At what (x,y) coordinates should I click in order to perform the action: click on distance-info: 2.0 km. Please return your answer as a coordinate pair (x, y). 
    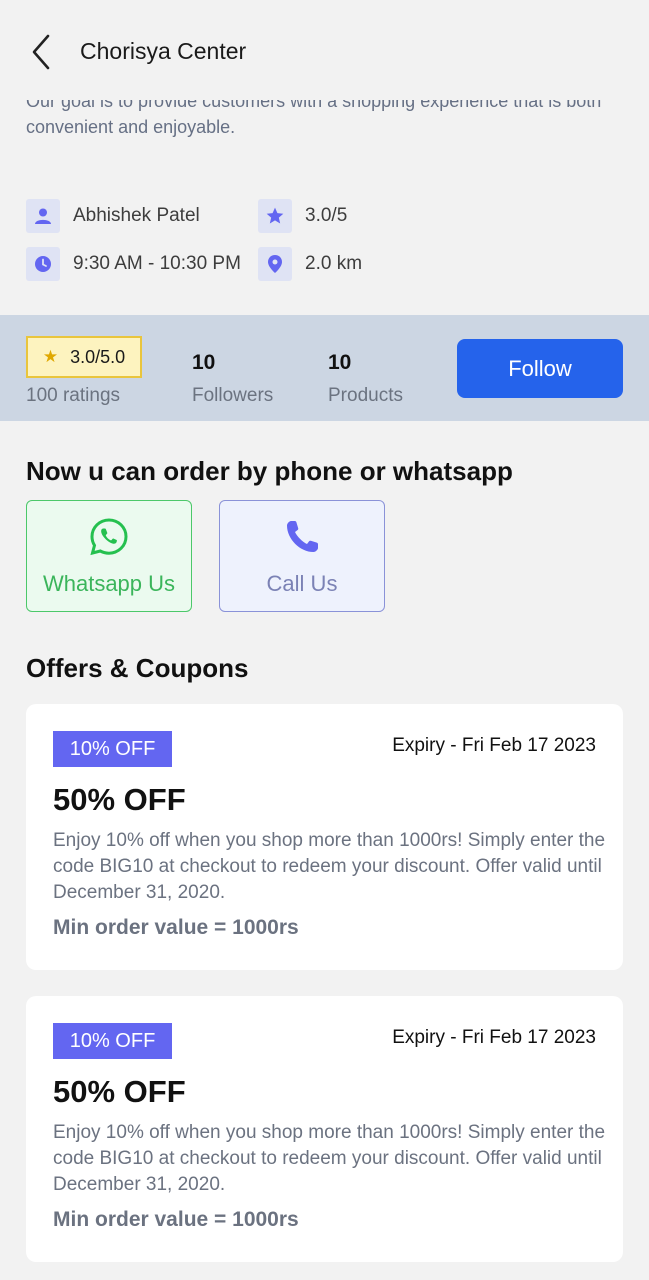
    Looking at the image, I should click on (310, 264).